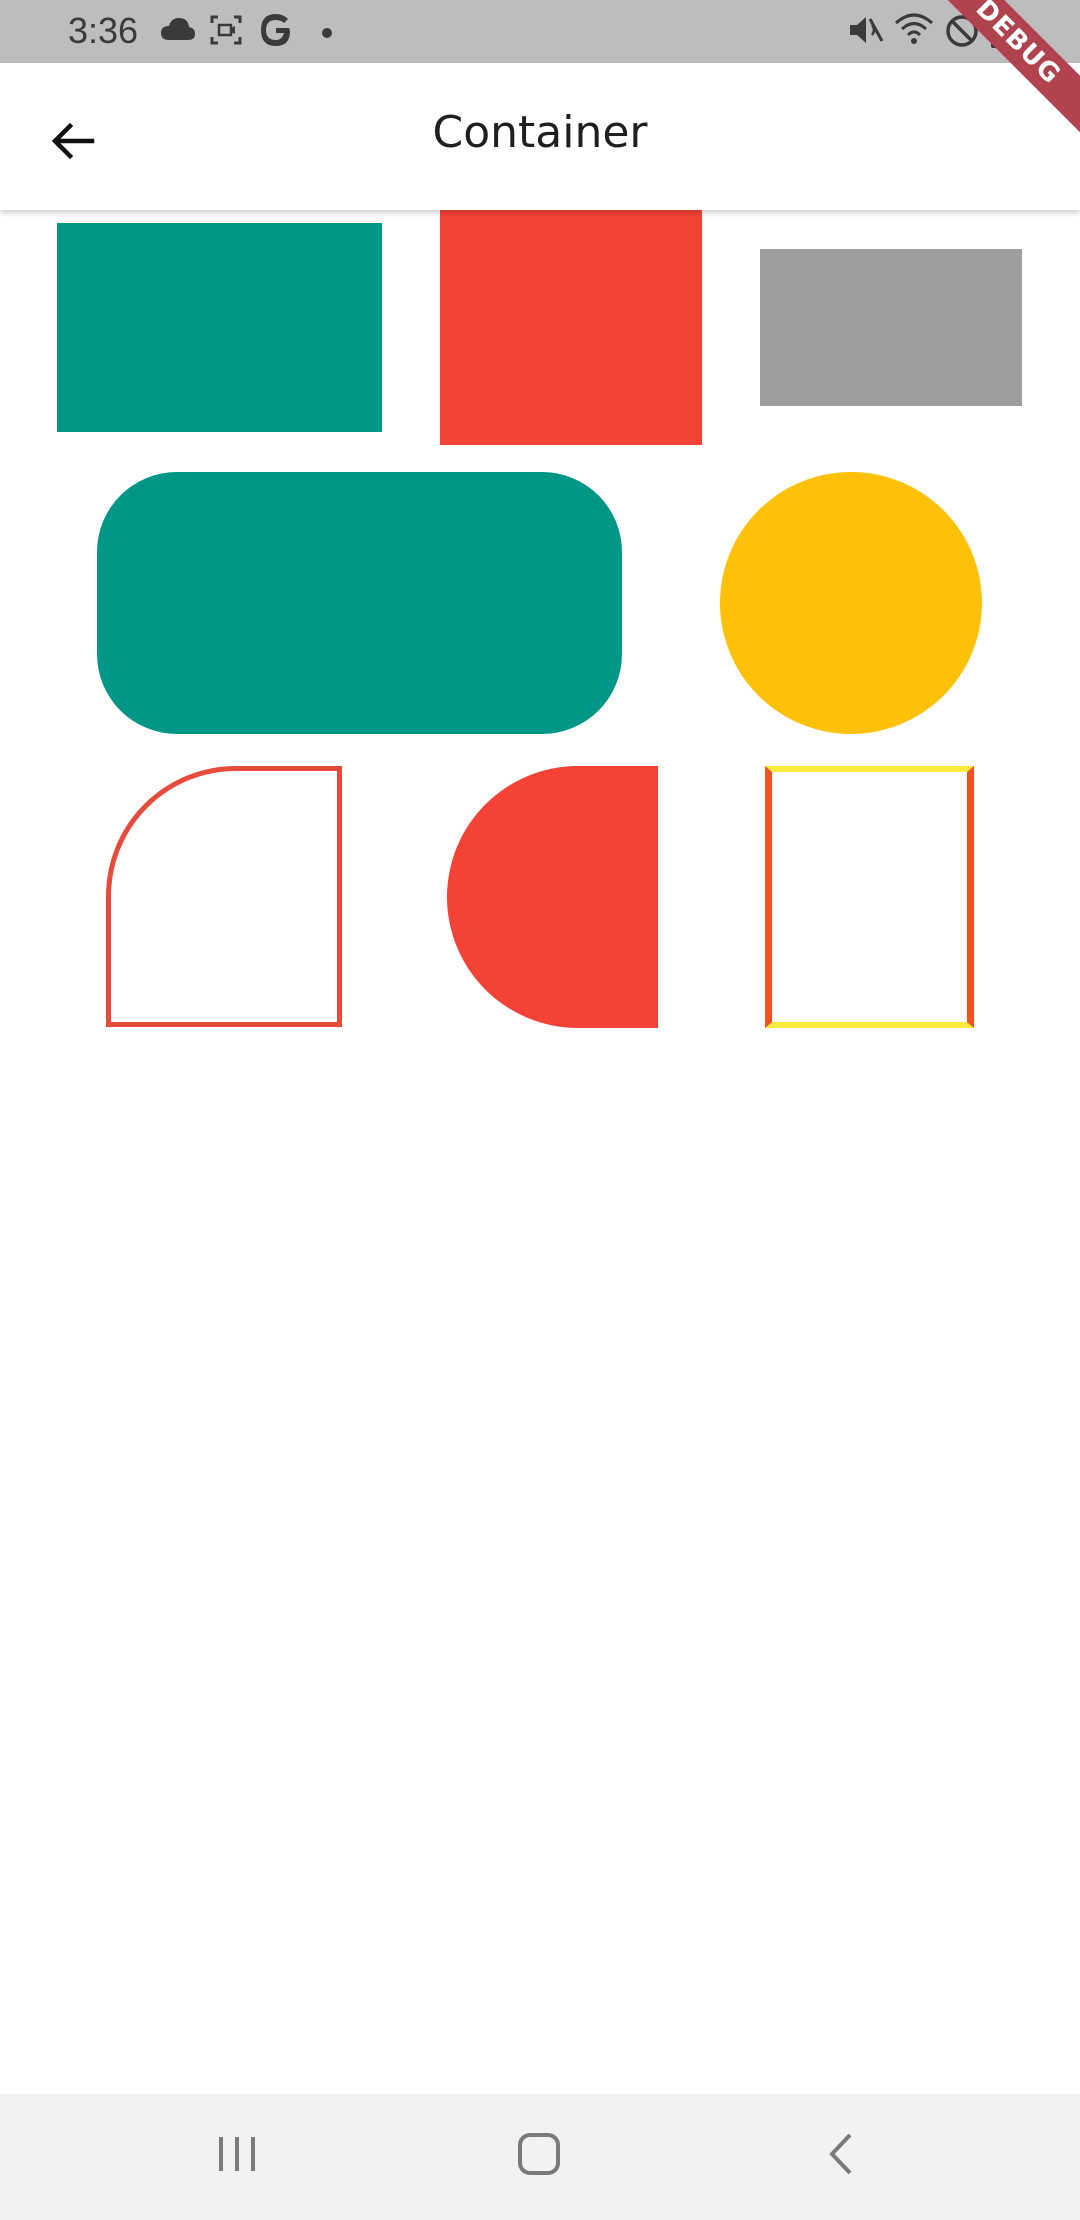  Describe the element at coordinates (359, 603) in the screenshot. I see `teal-rounded-rectangle` at that location.